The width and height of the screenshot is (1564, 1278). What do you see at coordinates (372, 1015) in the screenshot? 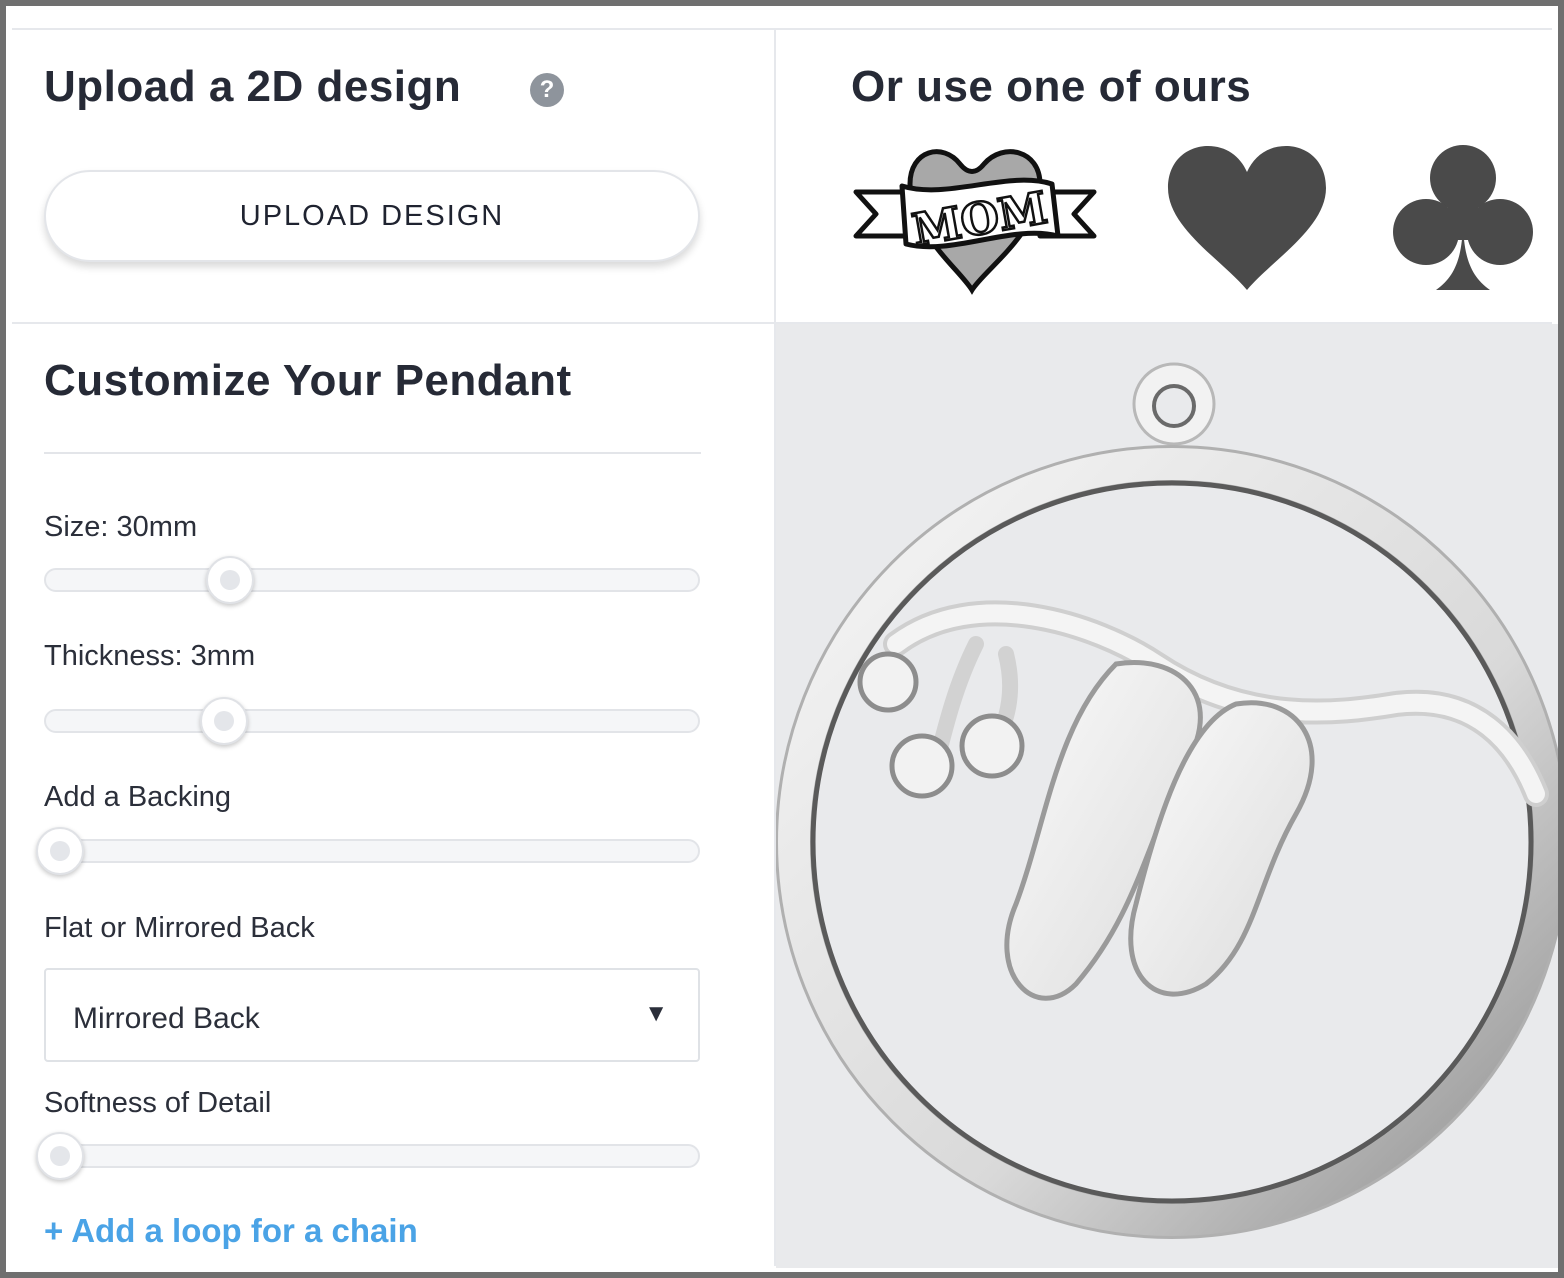
I see `back-type-select: Mirrored Back ▼` at bounding box center [372, 1015].